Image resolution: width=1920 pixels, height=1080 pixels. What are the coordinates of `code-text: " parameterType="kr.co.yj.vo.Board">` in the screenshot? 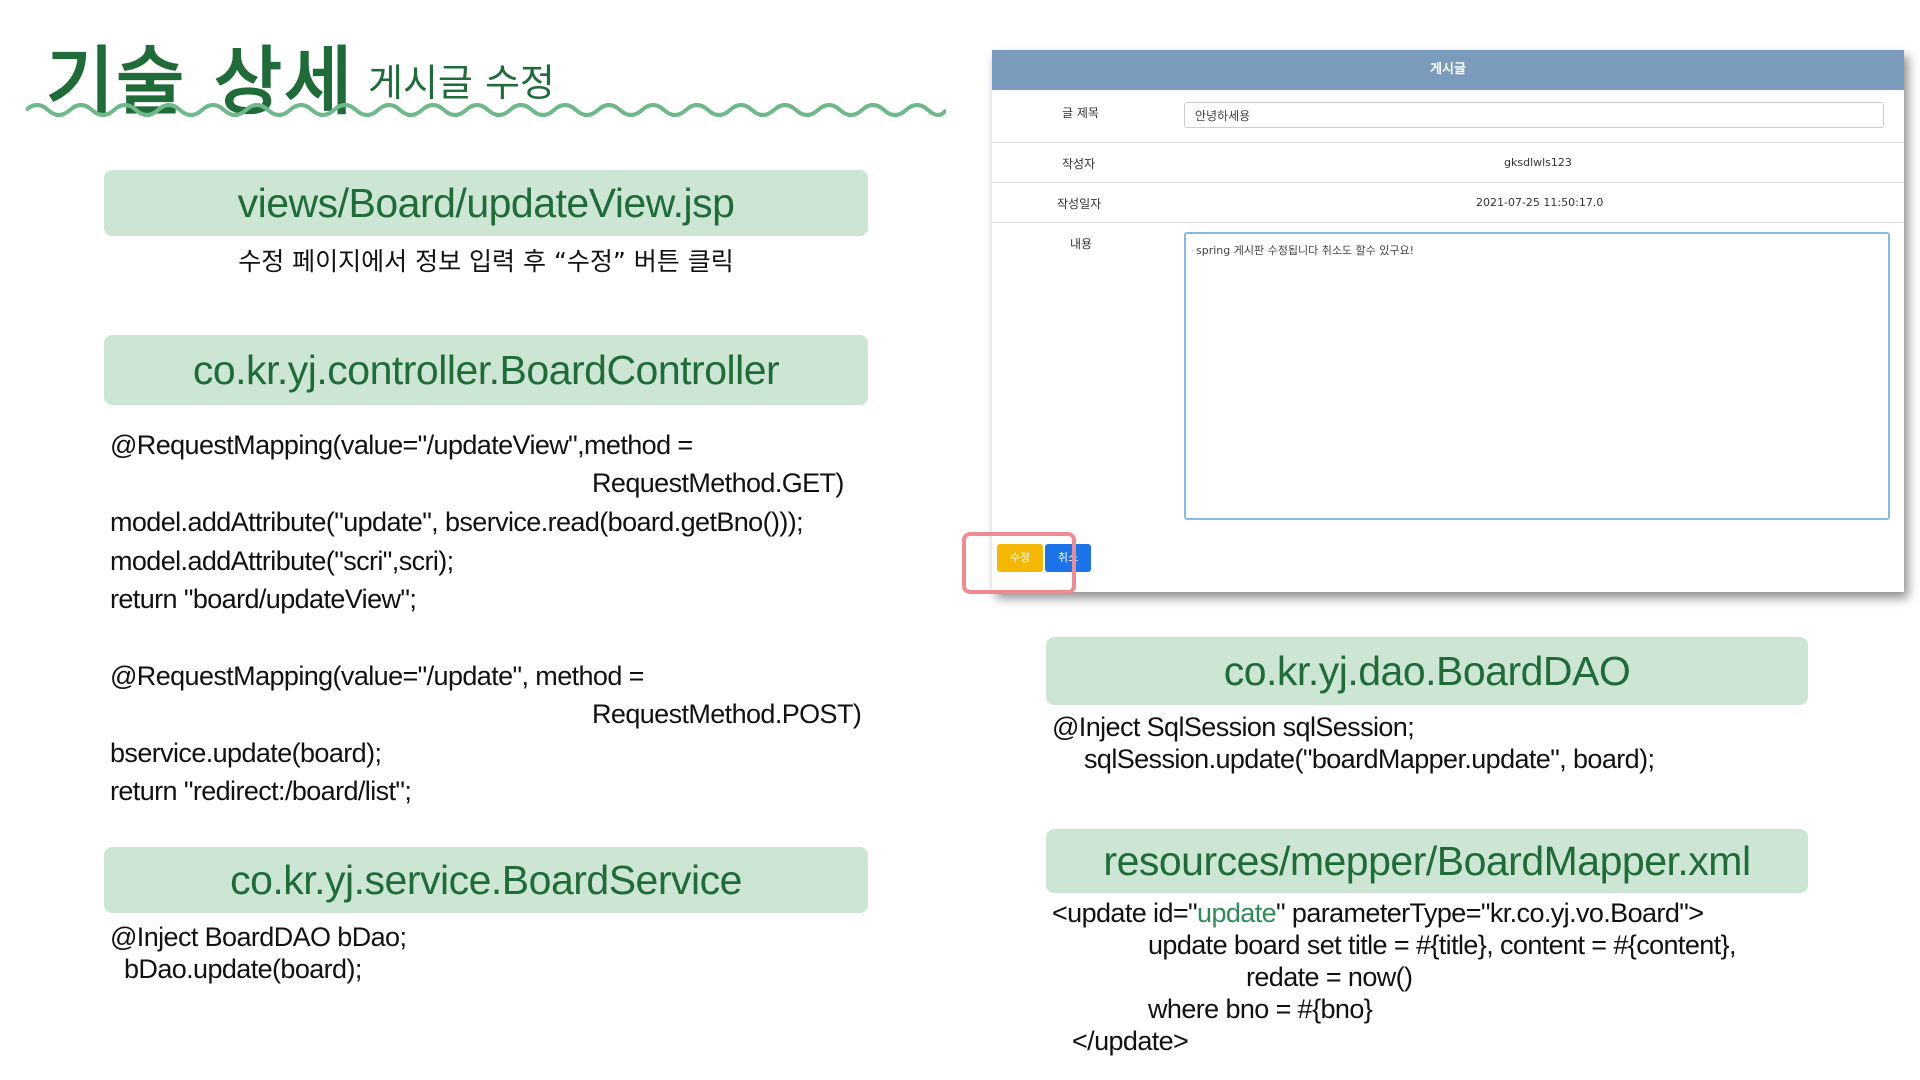 It's located at (1490, 913).